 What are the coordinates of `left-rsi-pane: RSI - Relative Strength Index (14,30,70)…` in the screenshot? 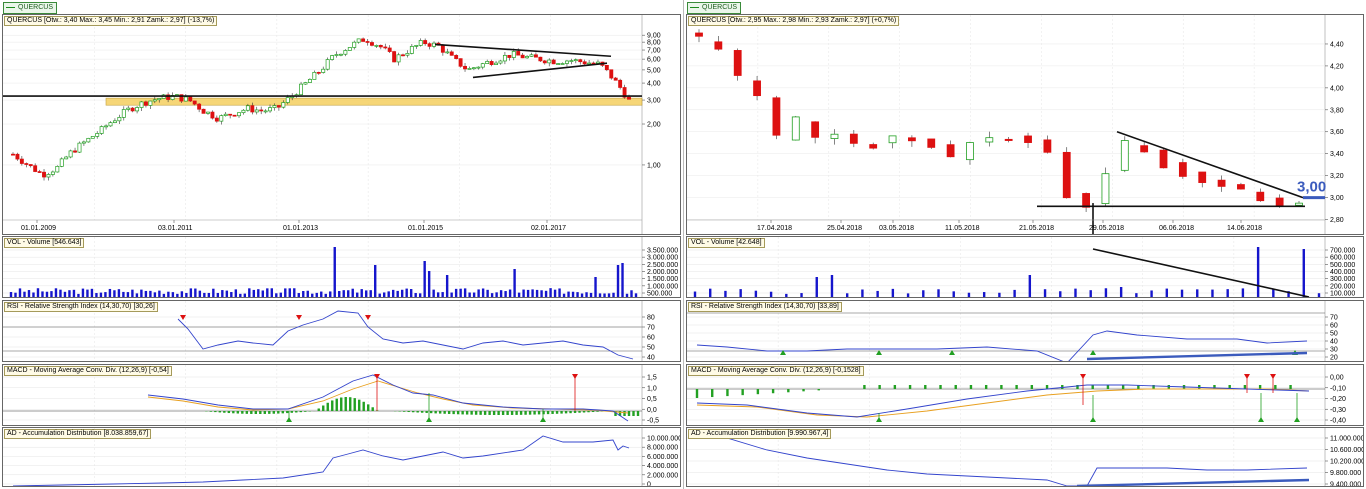 It's located at (341, 331).